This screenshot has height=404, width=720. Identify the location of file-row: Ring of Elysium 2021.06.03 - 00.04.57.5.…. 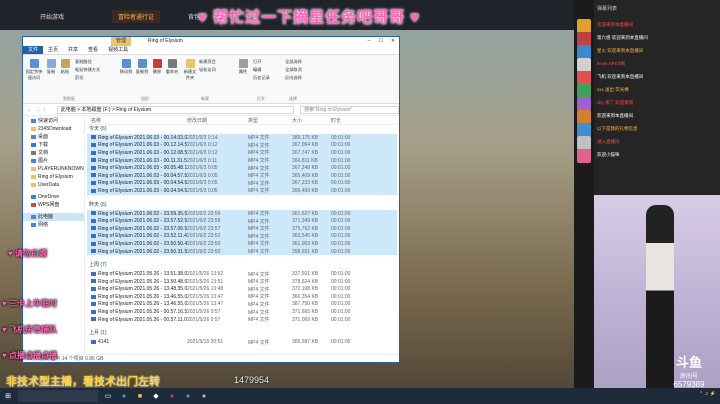
(242, 175).